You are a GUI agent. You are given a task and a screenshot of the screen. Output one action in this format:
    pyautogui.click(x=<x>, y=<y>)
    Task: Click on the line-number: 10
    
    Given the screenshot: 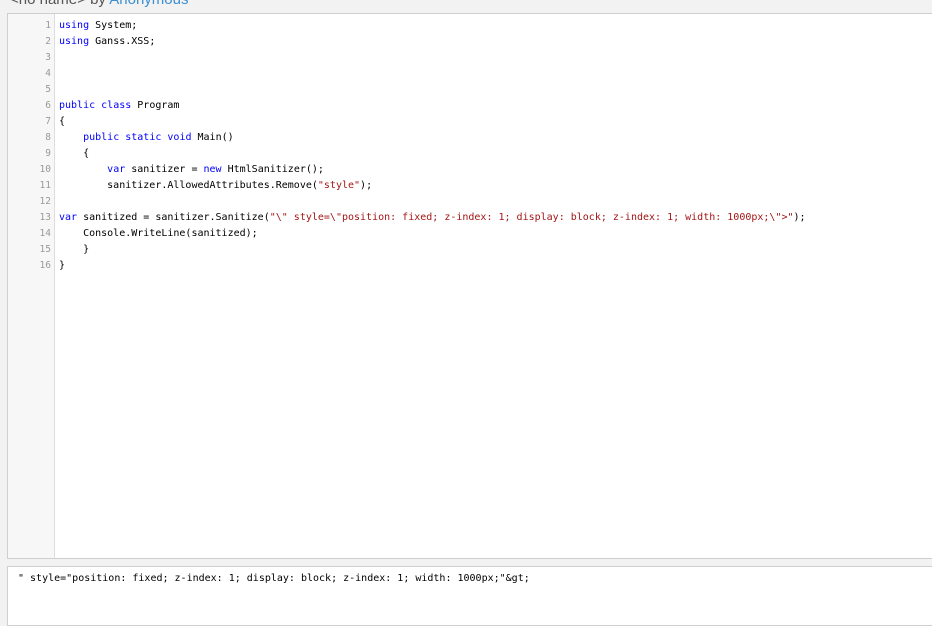 What is the action you would take?
    pyautogui.click(x=45, y=169)
    